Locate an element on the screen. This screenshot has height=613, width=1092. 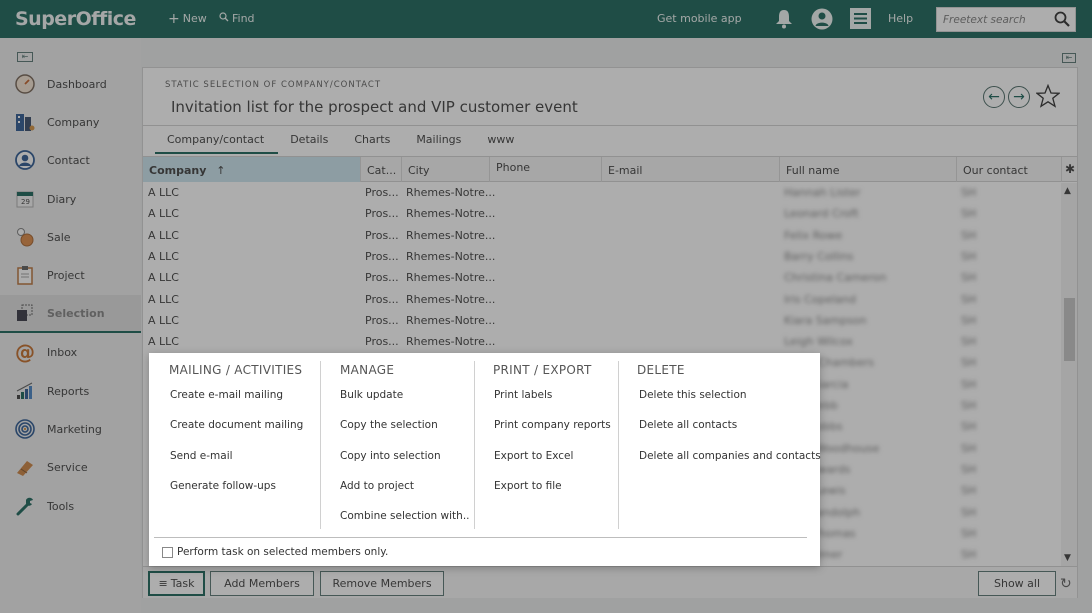
task-generate-follow-ups: Generate follow-ups is located at coordinates (223, 486).